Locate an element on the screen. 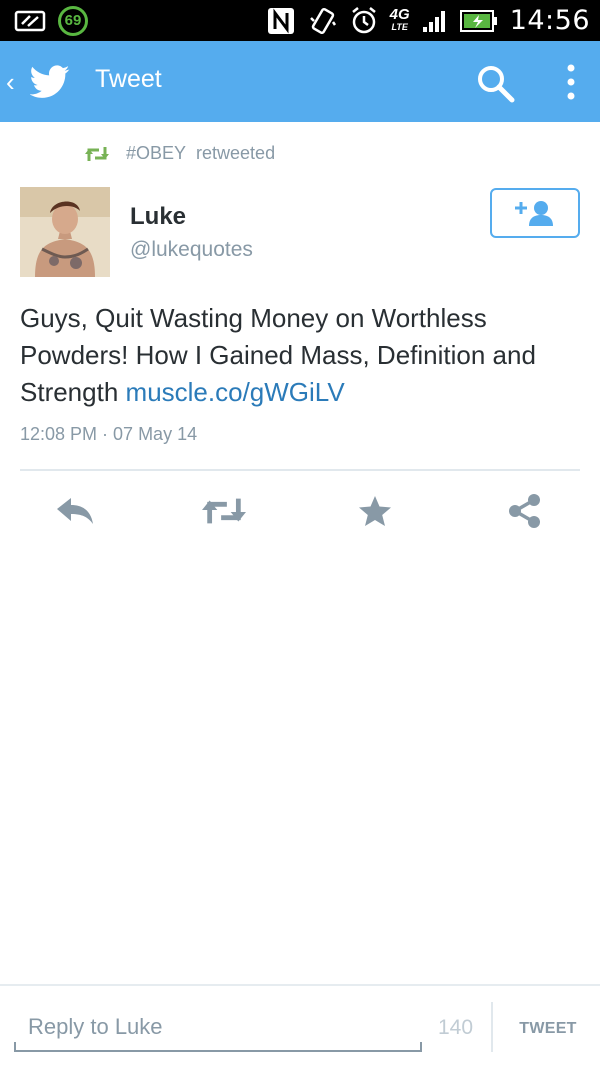  back-button: ‹ is located at coordinates (46, 82).